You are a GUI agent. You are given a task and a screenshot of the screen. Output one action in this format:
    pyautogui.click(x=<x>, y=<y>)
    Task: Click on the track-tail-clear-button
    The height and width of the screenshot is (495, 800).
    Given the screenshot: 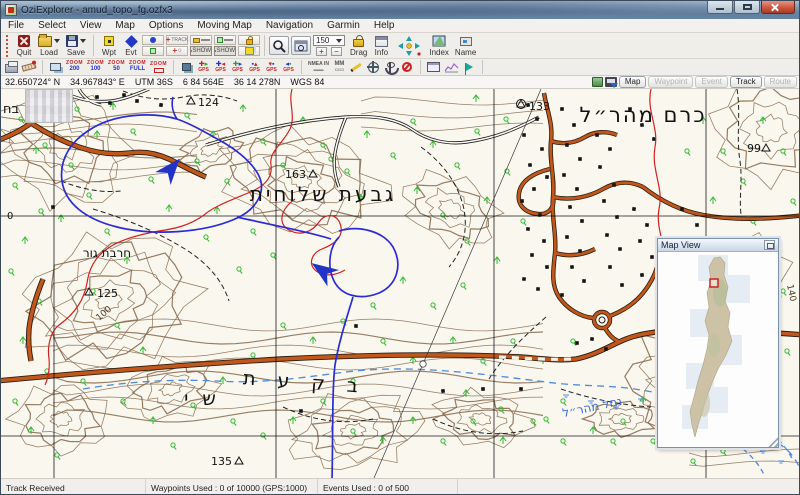 What is the action you would take?
    pyautogui.click(x=407, y=67)
    